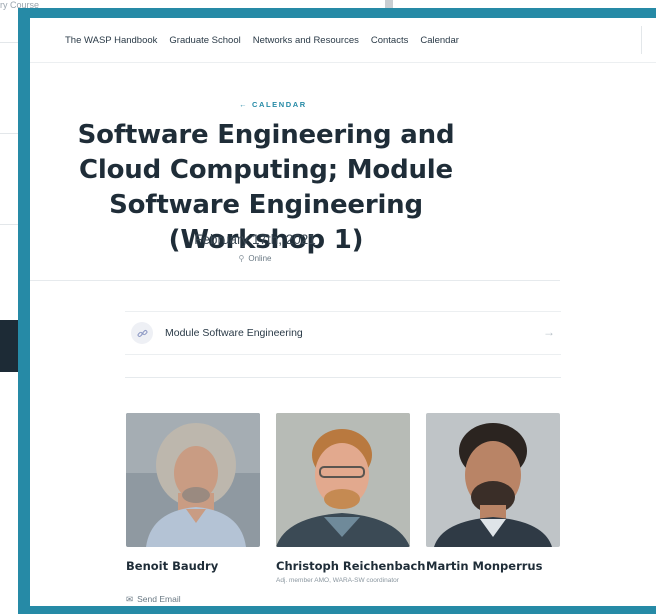 The image size is (656, 614). I want to click on nav-item-wasp-handbook: The WASP Handbook, so click(111, 40).